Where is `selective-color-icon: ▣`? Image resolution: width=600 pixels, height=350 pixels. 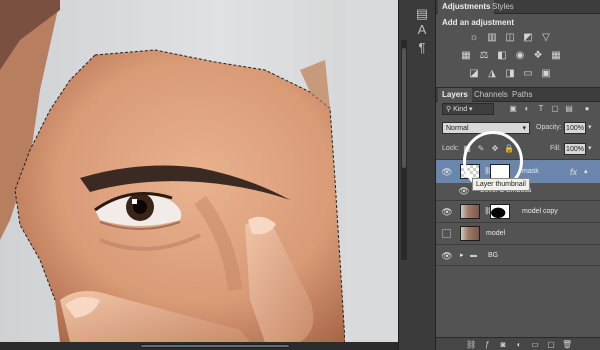
selective-color-icon: ▣ is located at coordinates (546, 73).